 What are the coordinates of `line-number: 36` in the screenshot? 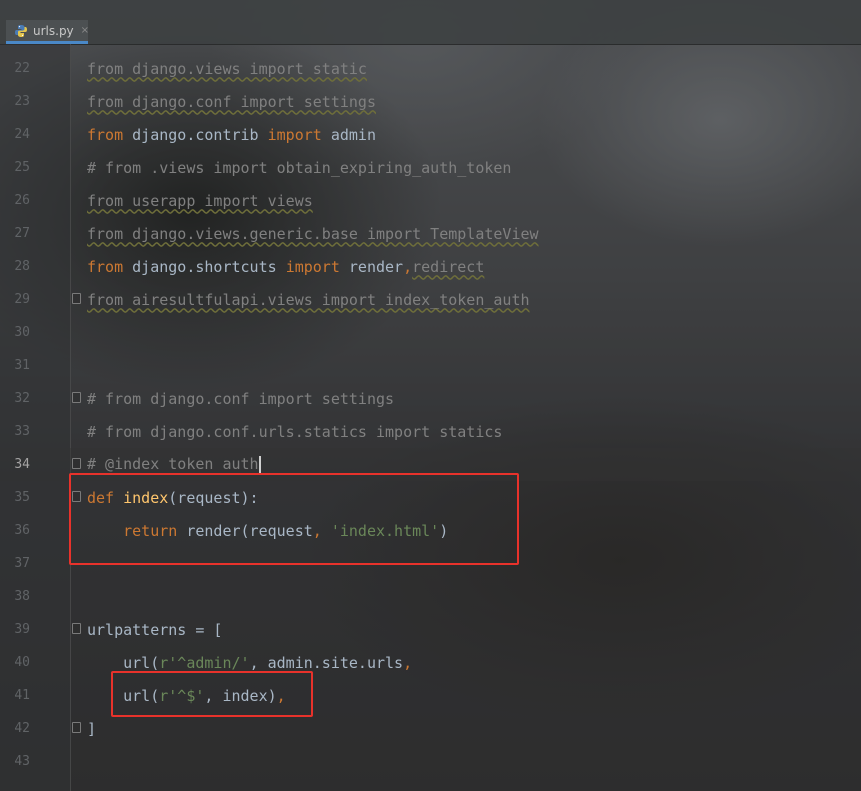 It's located at (22, 530).